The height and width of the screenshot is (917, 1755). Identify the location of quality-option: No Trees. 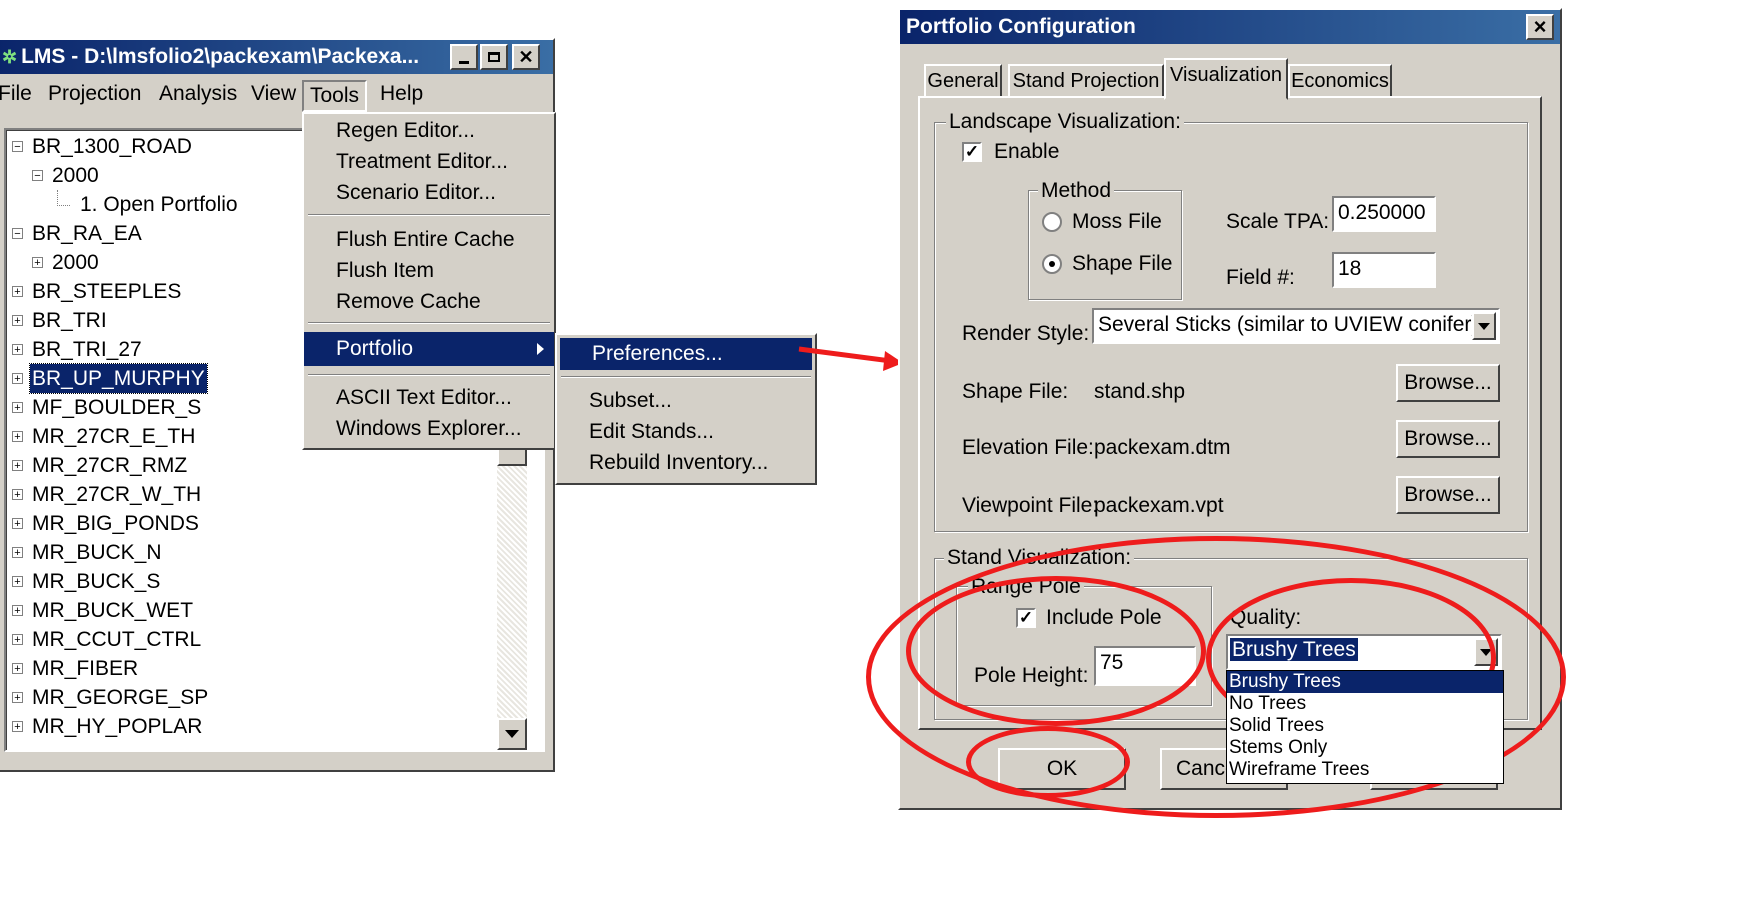
(1365, 704).